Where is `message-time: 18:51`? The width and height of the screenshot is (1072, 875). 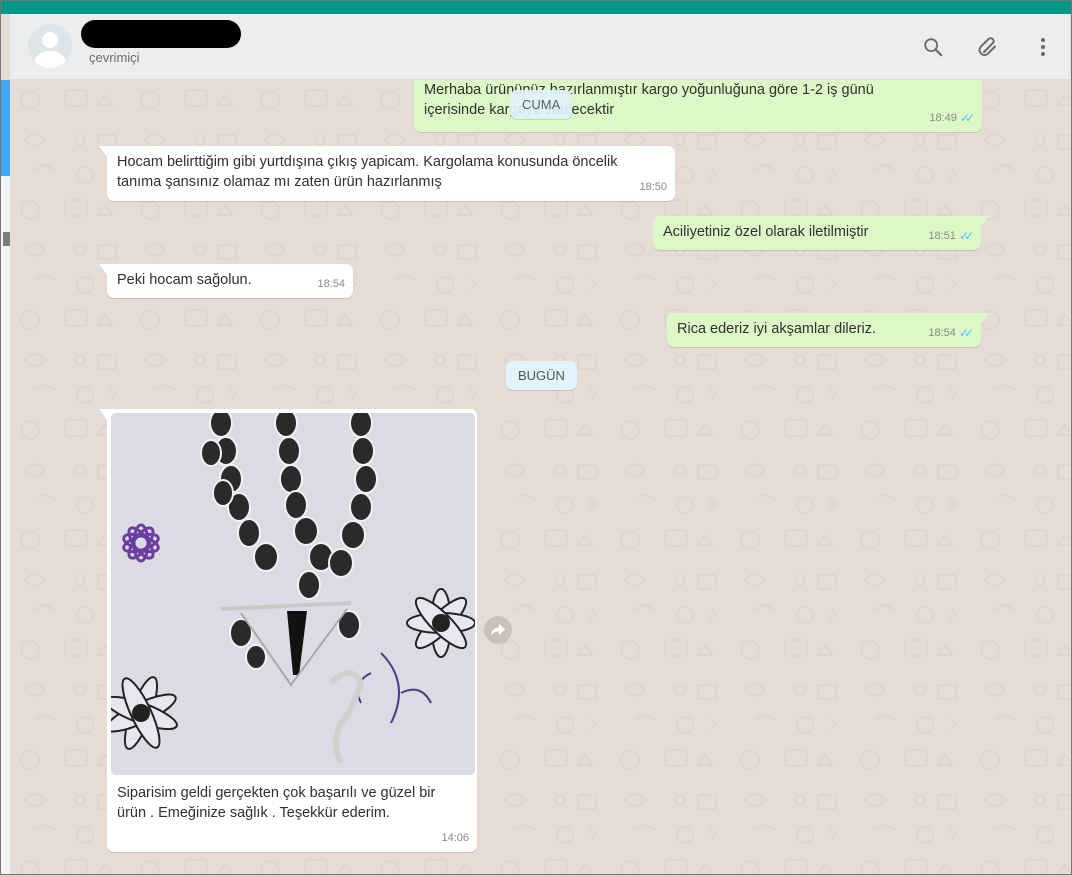 message-time: 18:51 is located at coordinates (942, 236).